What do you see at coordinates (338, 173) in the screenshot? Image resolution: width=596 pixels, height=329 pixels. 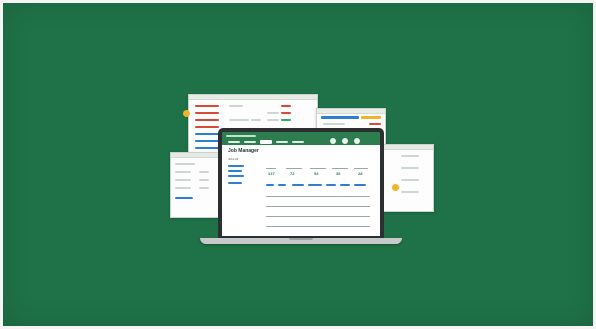 I see `stat-value: 36` at bounding box center [338, 173].